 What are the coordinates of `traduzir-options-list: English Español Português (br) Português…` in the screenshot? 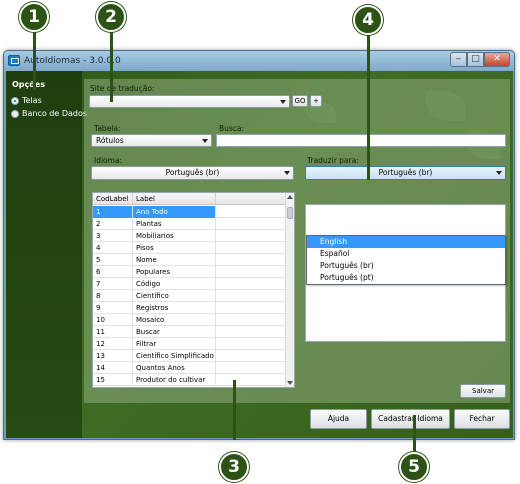 It's located at (406, 260).